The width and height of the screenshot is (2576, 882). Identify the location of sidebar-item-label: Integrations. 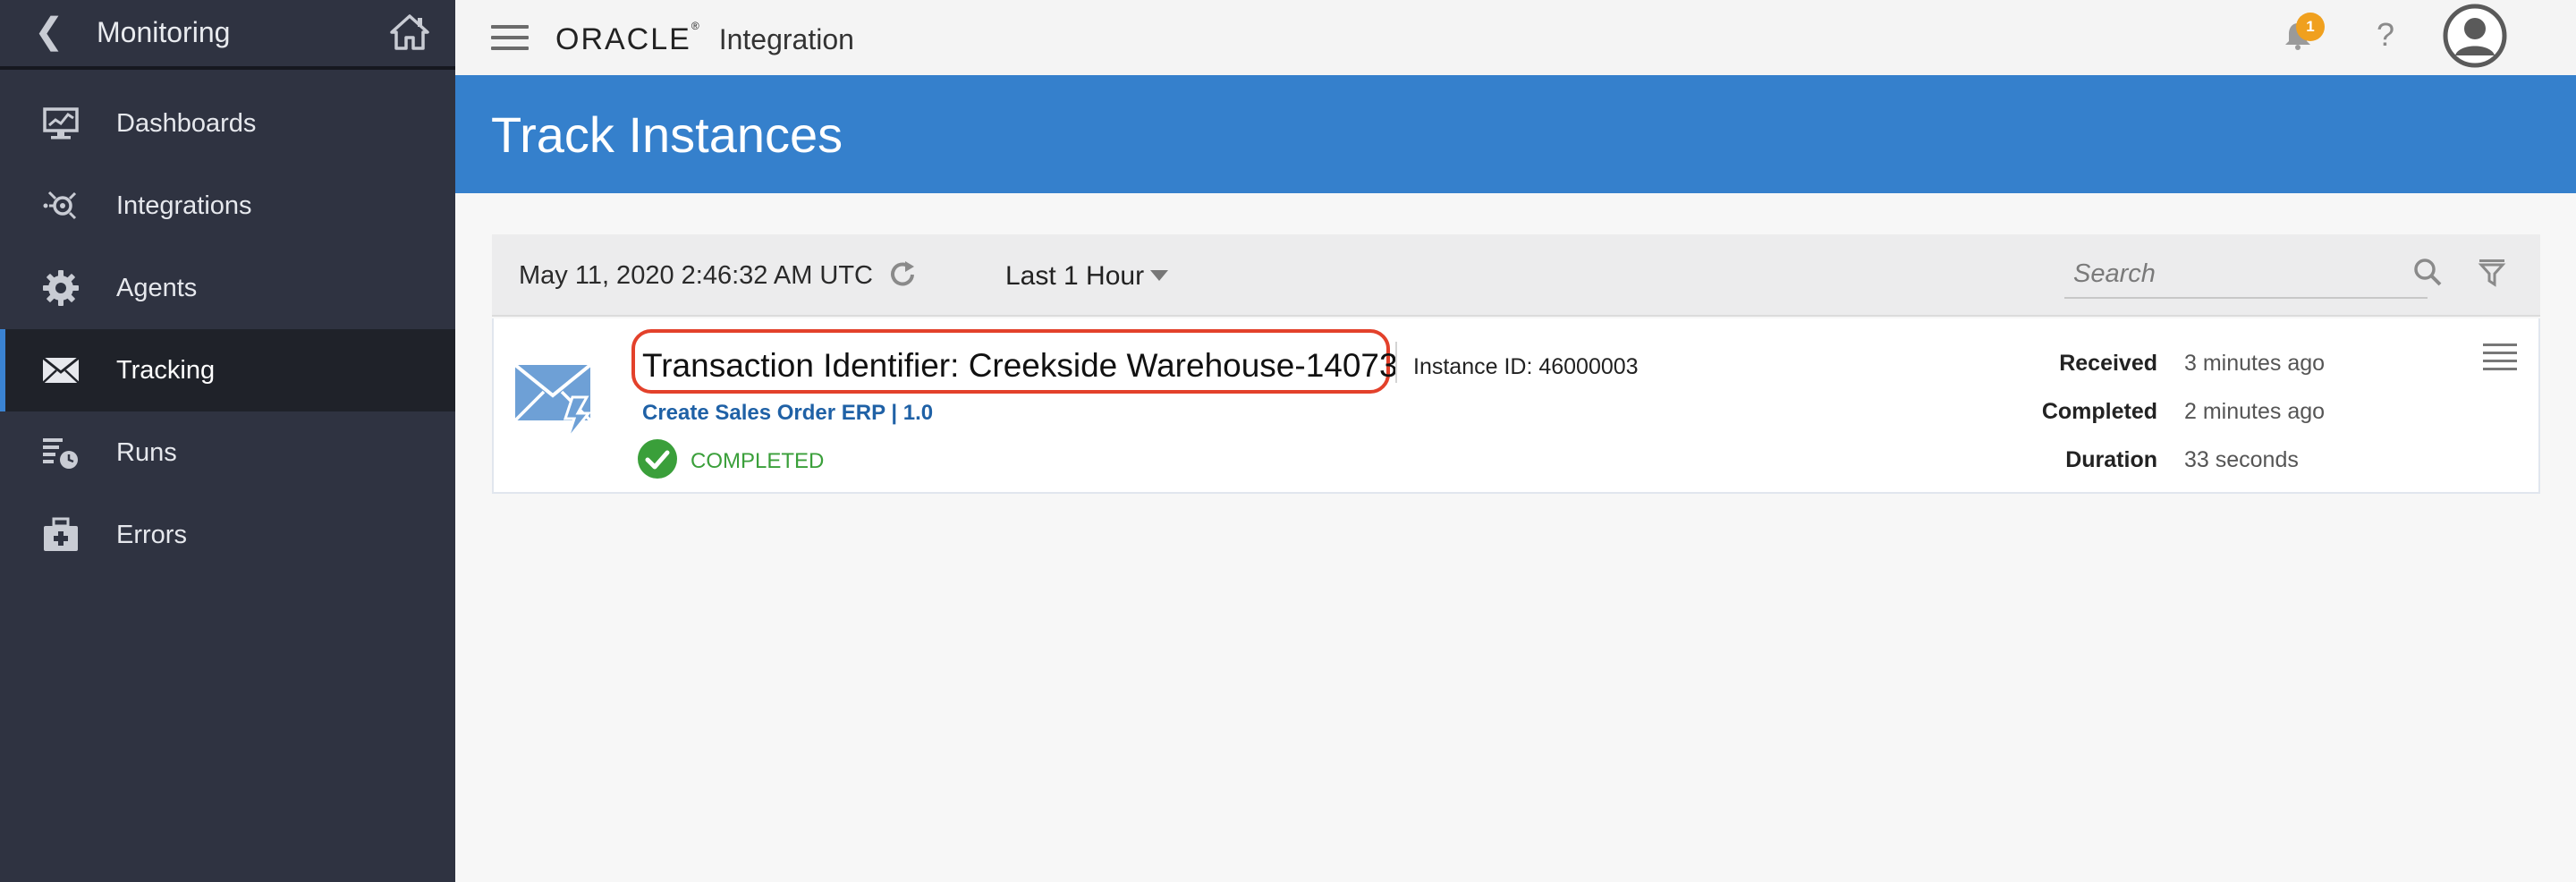
(184, 205).